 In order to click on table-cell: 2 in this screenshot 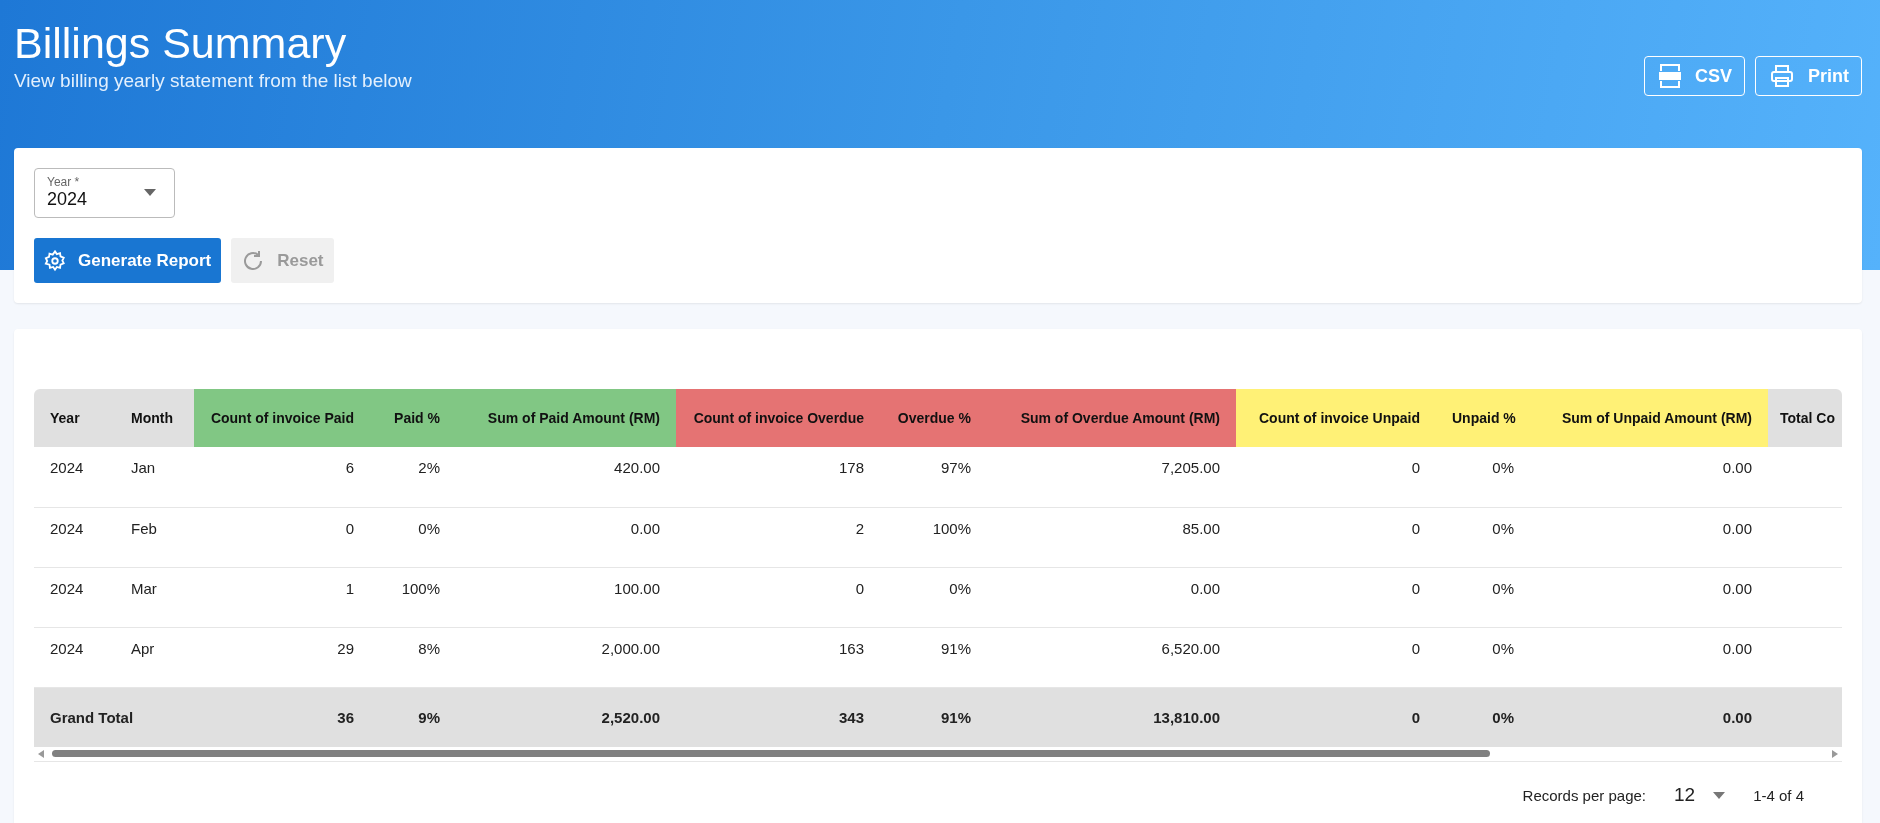, I will do `click(778, 537)`.